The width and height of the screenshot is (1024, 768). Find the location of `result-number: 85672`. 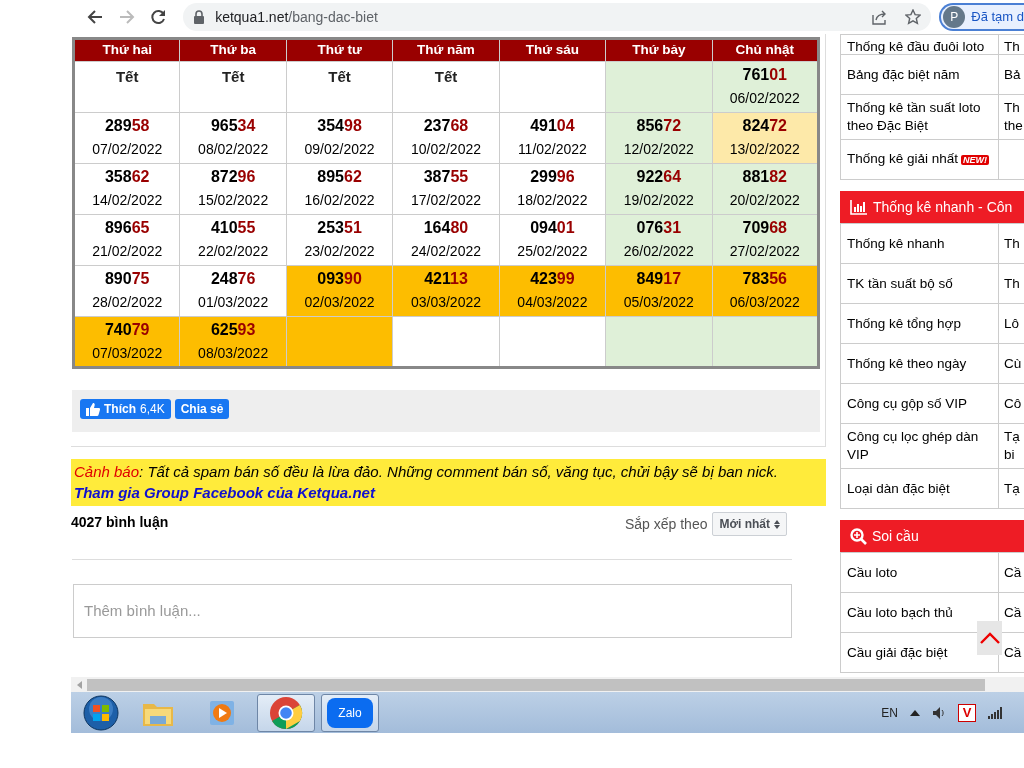

result-number: 85672 is located at coordinates (659, 126).